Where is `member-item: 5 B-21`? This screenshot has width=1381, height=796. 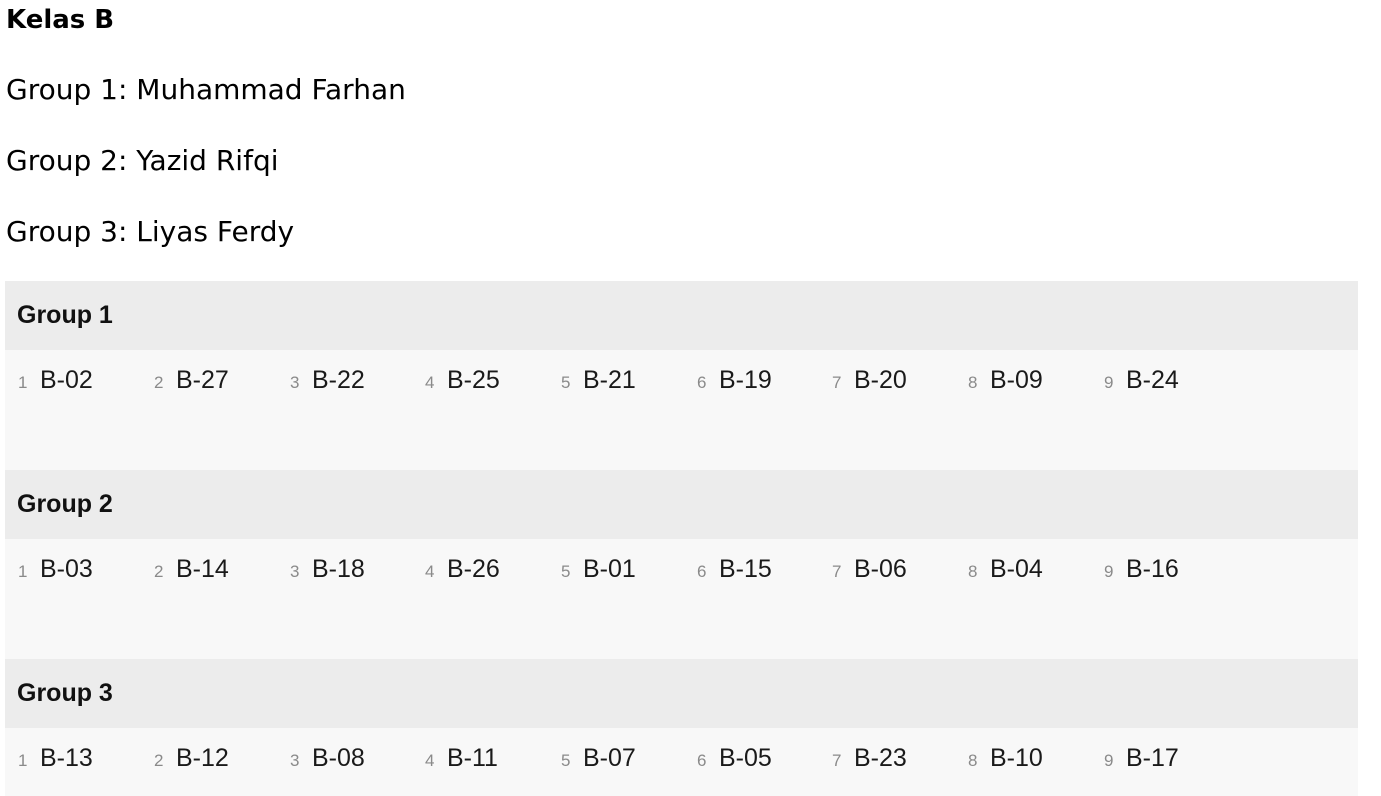
member-item: 5 B-21 is located at coordinates (598, 380).